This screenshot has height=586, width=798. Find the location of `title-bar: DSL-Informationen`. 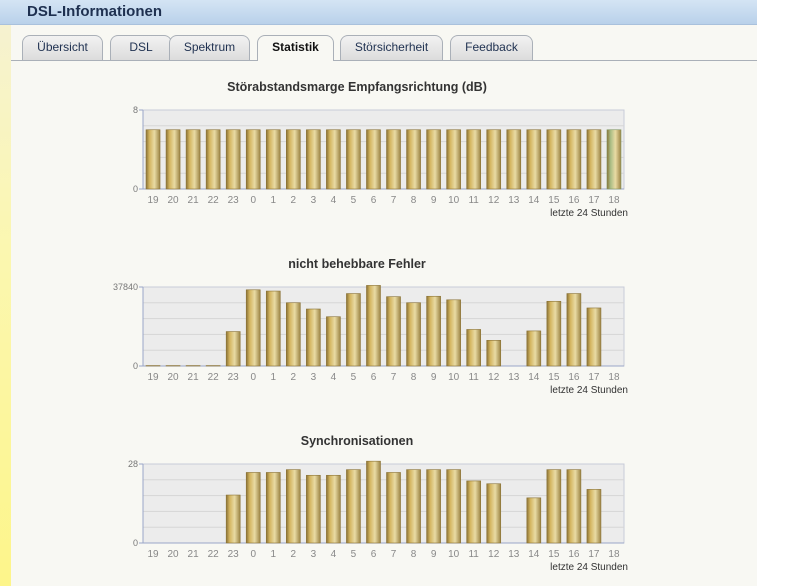

title-bar: DSL-Informationen is located at coordinates (378, 12).